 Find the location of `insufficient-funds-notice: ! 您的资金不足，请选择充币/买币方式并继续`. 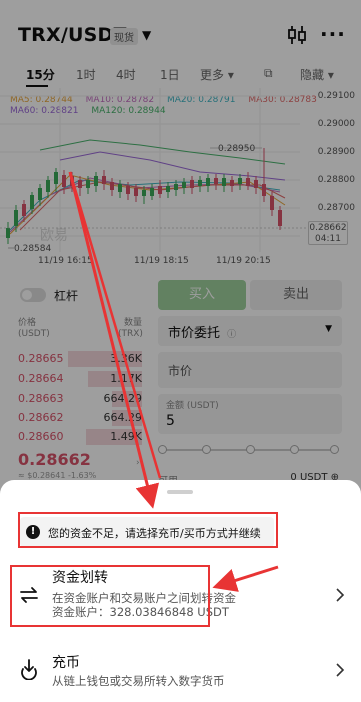

insufficient-funds-notice: ! 您的资金不足，请选择充币/买币方式并继续 is located at coordinates (147, 532).